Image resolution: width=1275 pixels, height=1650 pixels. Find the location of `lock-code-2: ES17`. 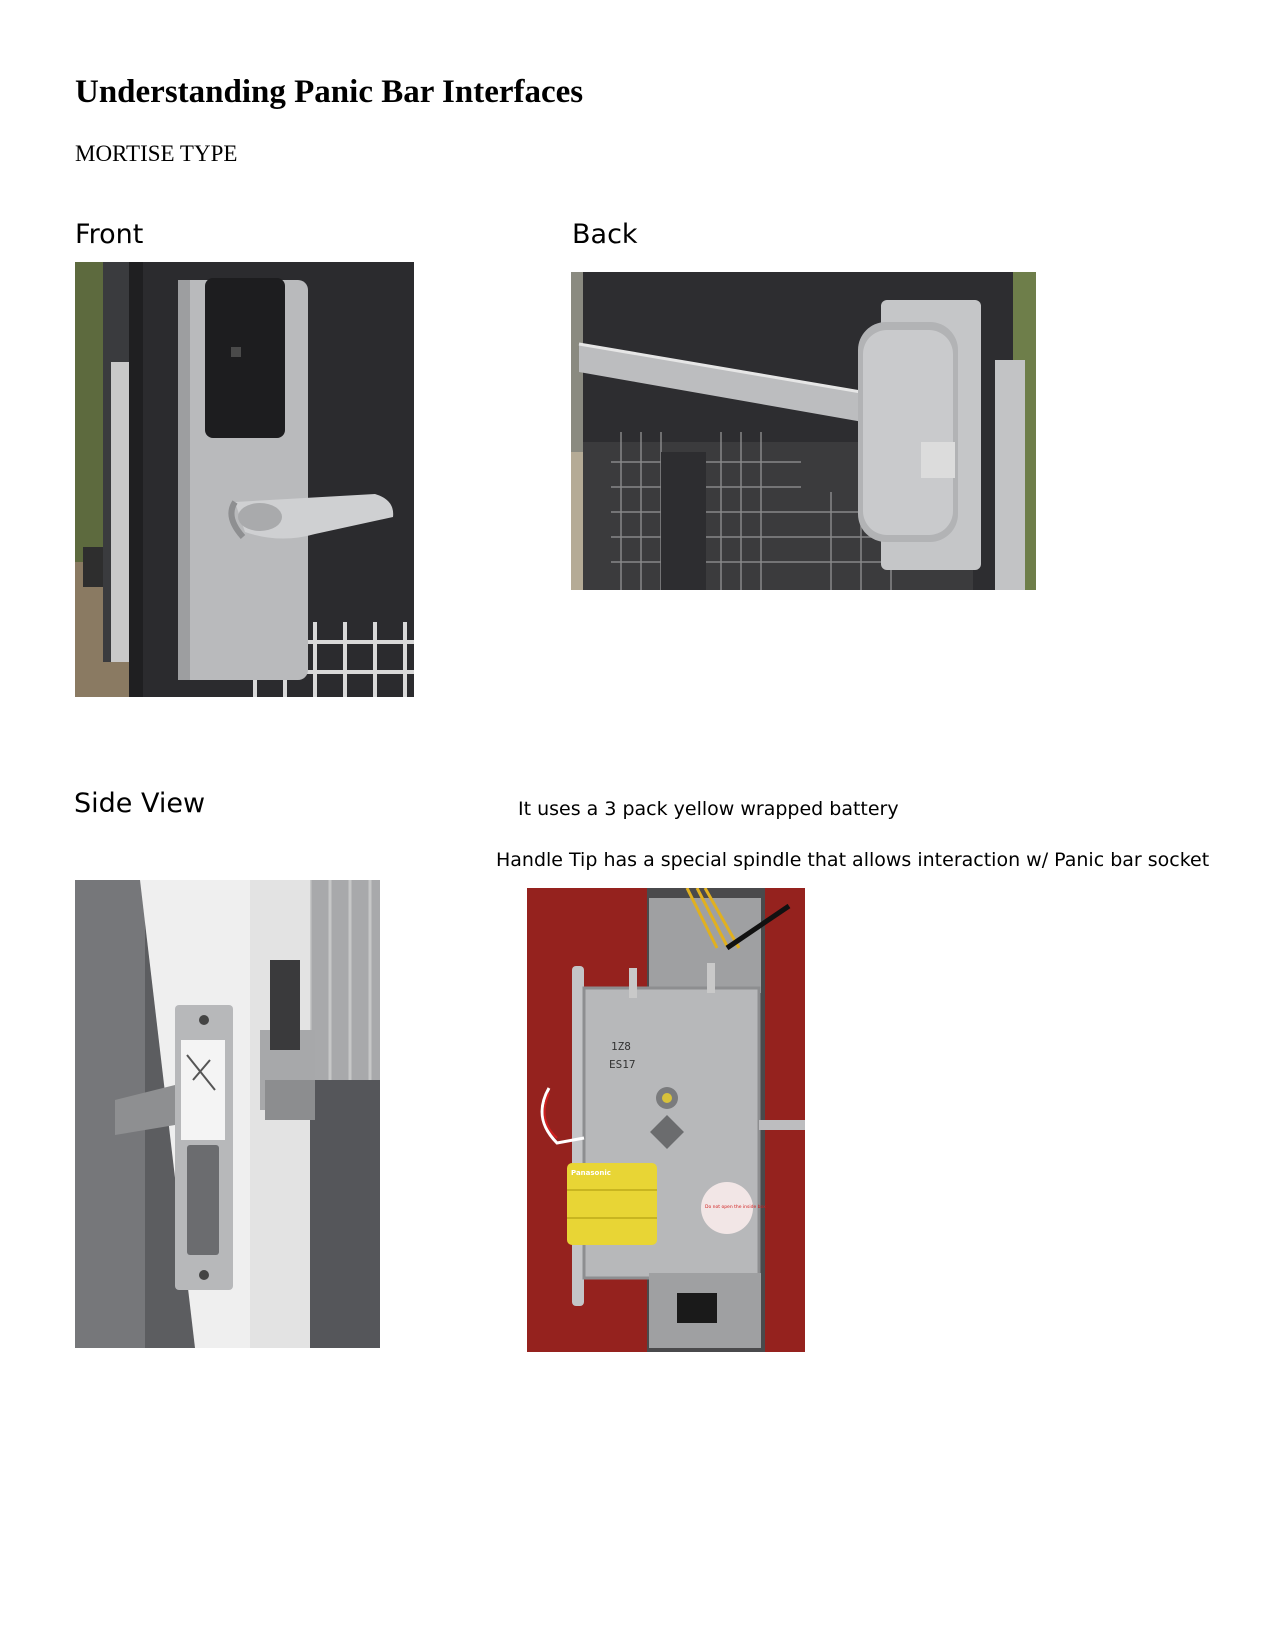

lock-code-2: ES17 is located at coordinates (622, 1064).